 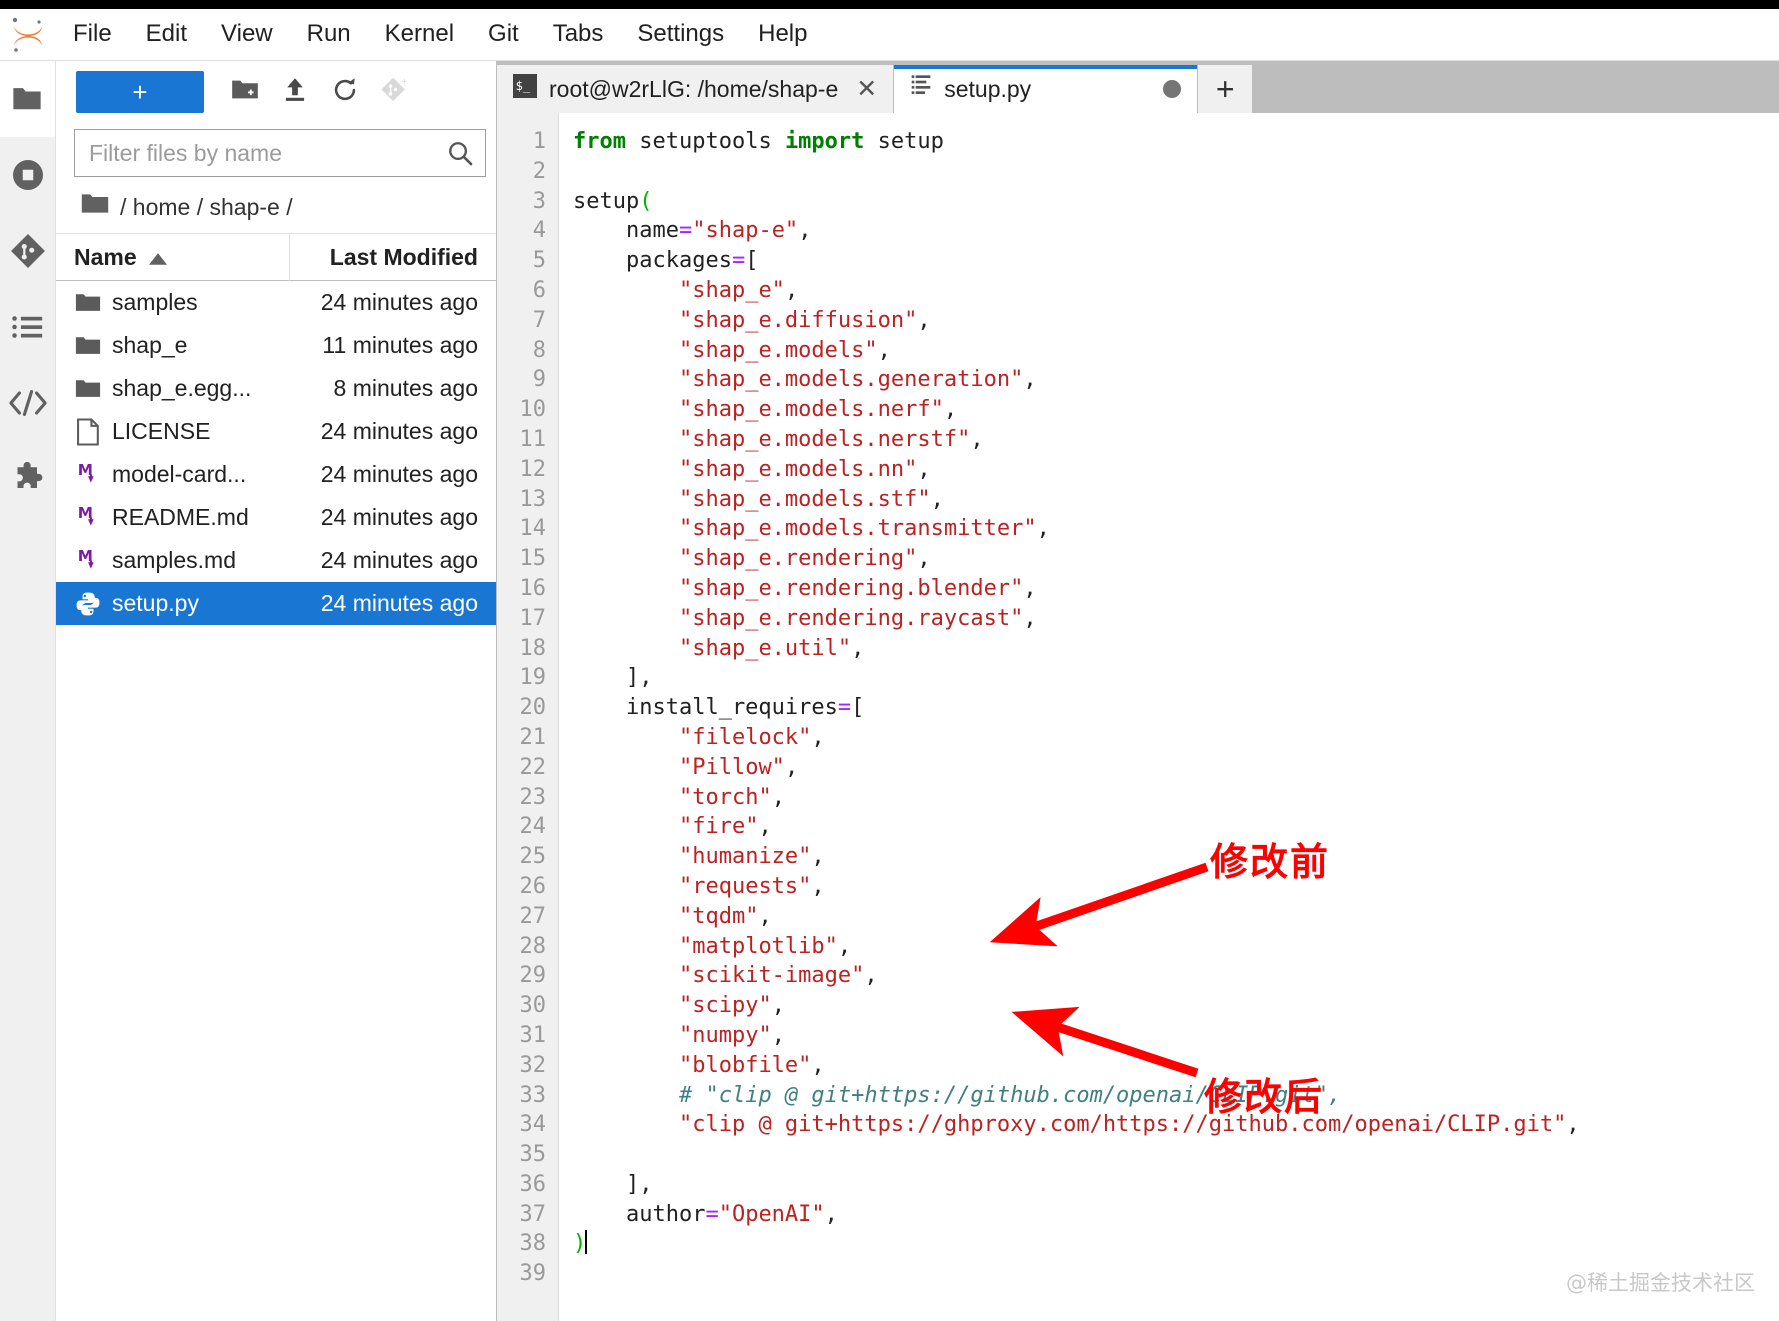 What do you see at coordinates (1176, 1066) in the screenshot?
I see `code-line: "blobfile",` at bounding box center [1176, 1066].